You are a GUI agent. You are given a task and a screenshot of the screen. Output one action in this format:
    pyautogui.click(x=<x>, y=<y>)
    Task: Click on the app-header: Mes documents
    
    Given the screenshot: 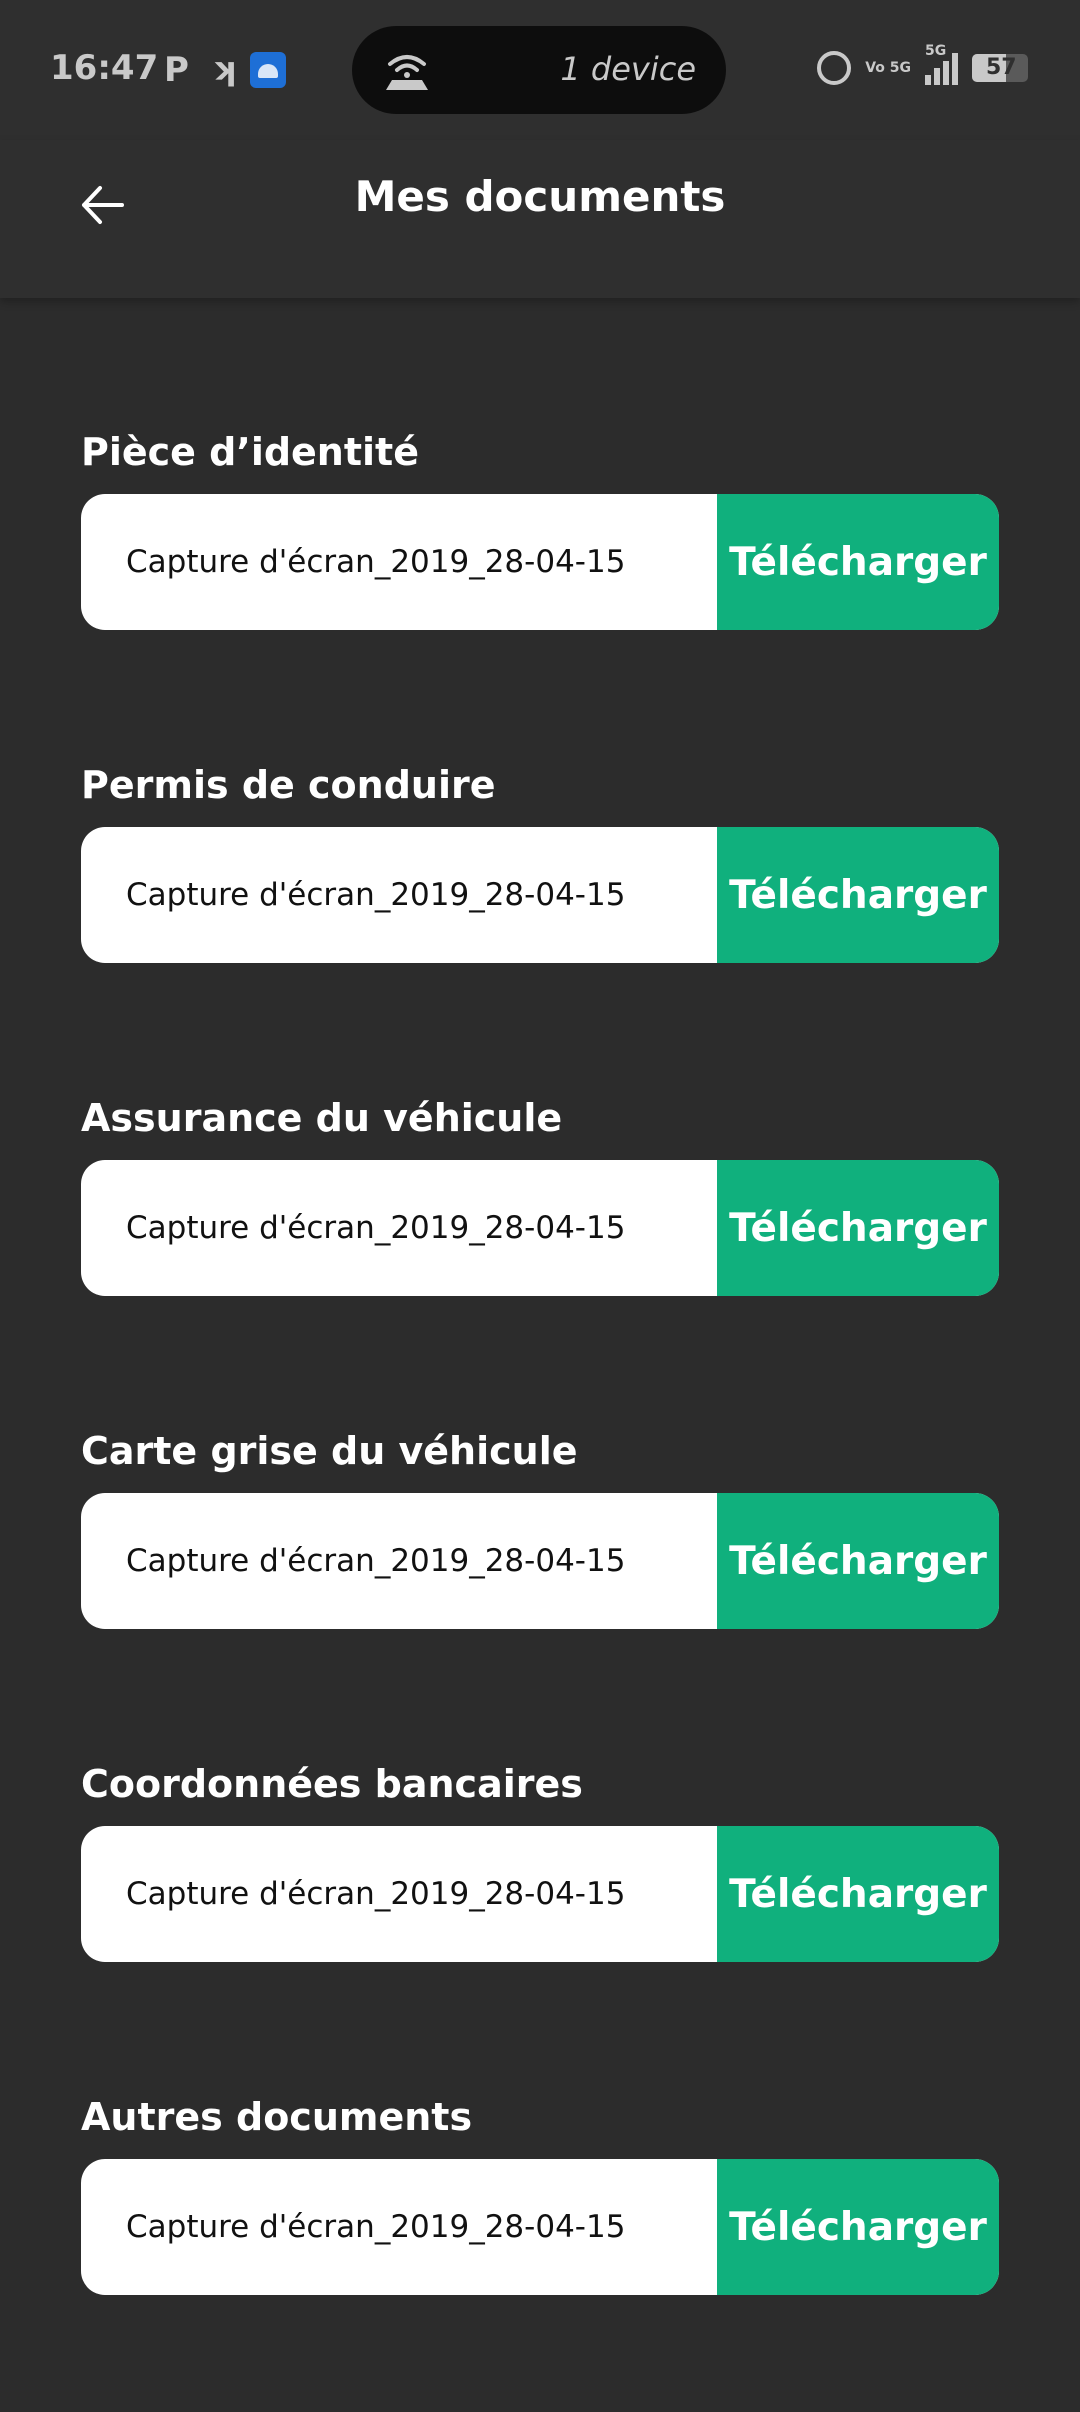 What is the action you would take?
    pyautogui.click(x=540, y=219)
    